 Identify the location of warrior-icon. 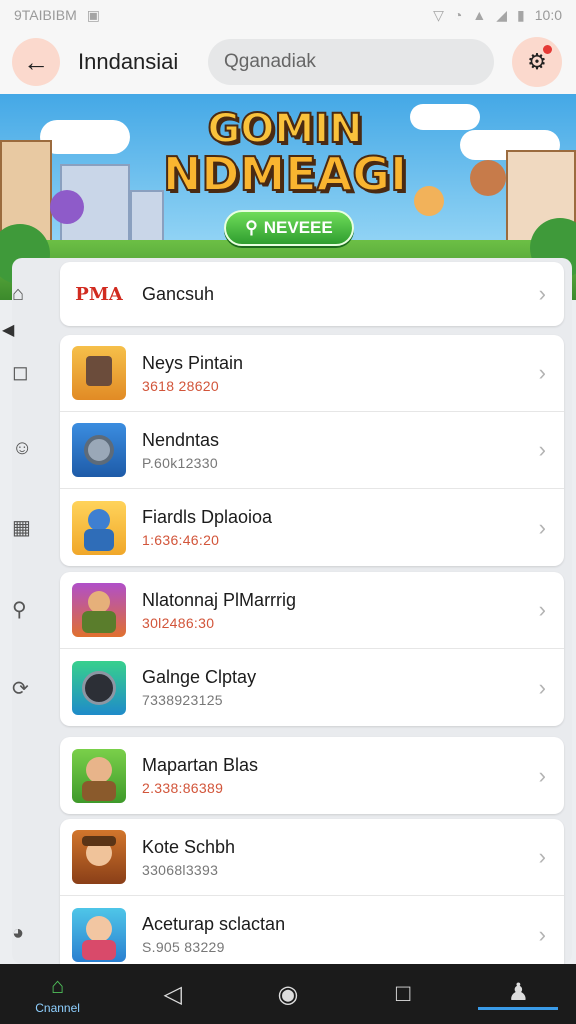
(99, 610).